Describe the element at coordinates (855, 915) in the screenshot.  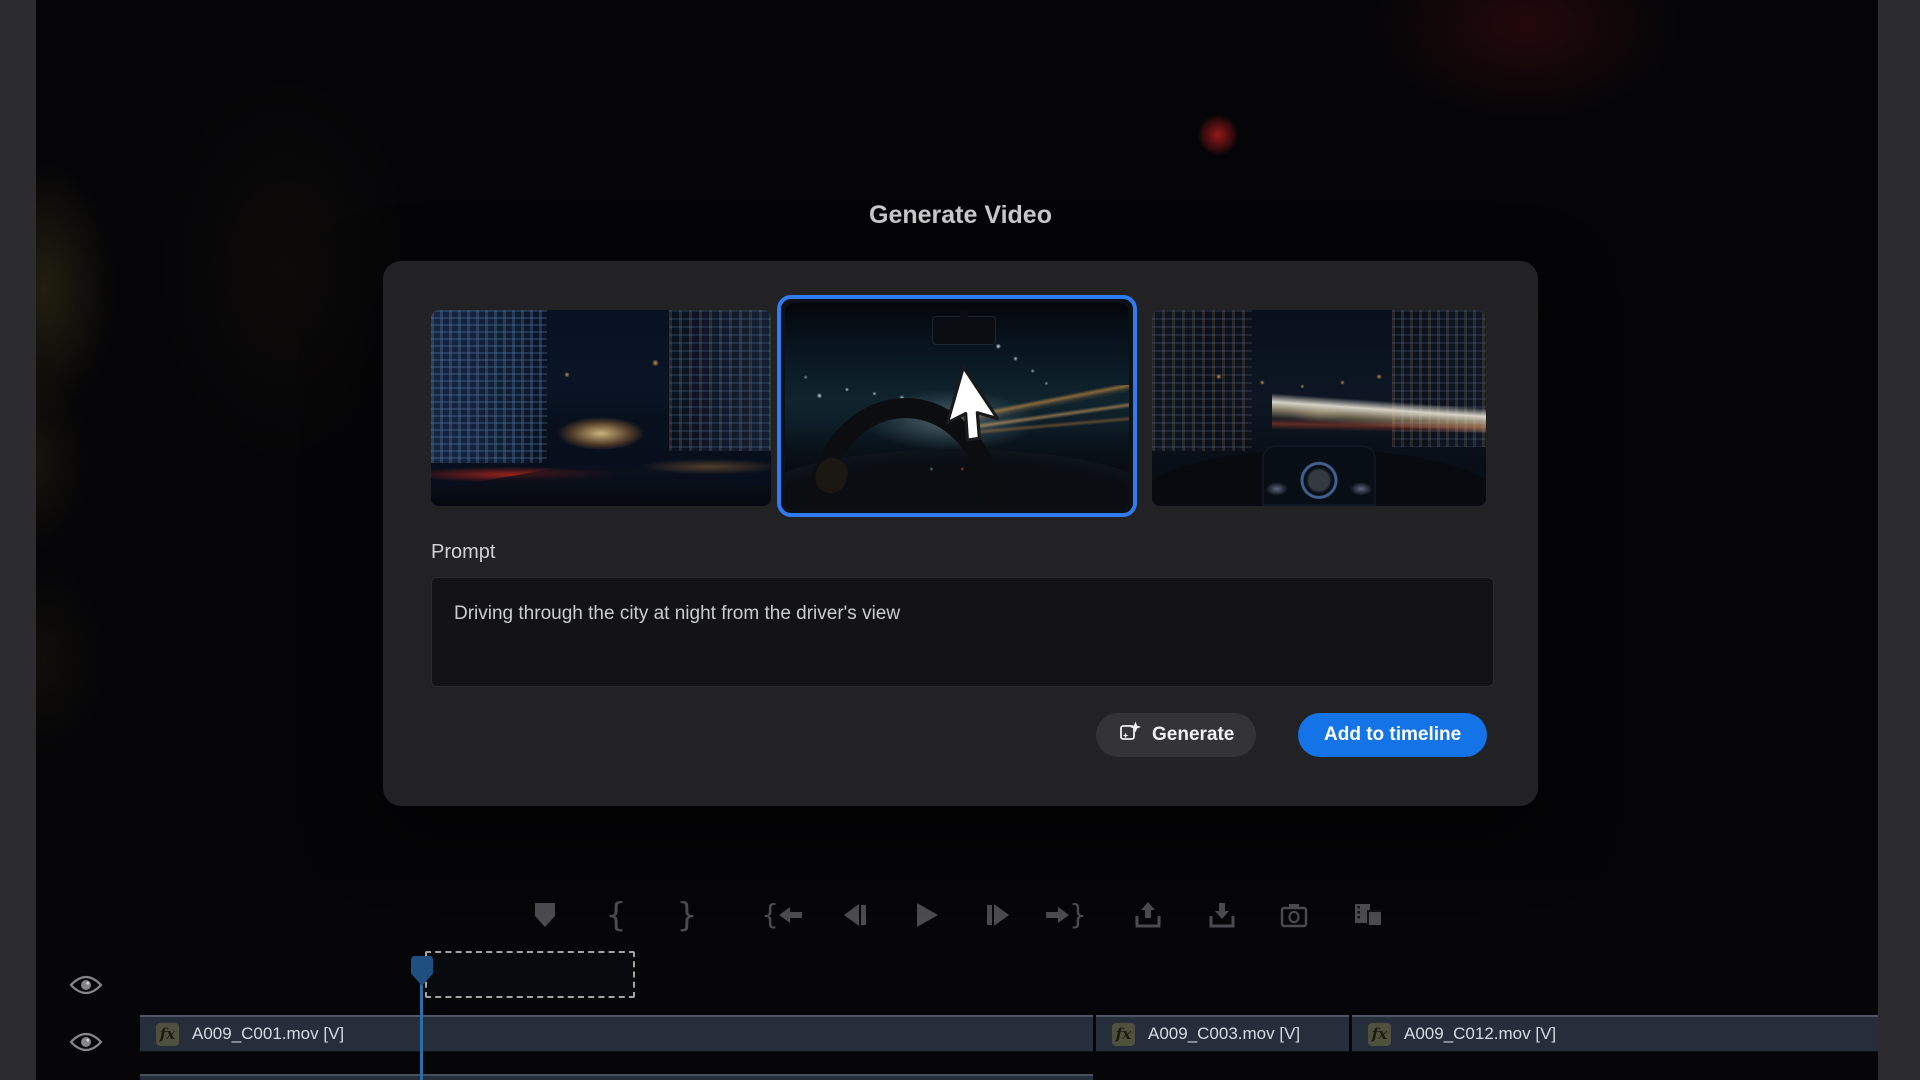
I see `step-back-button` at that location.